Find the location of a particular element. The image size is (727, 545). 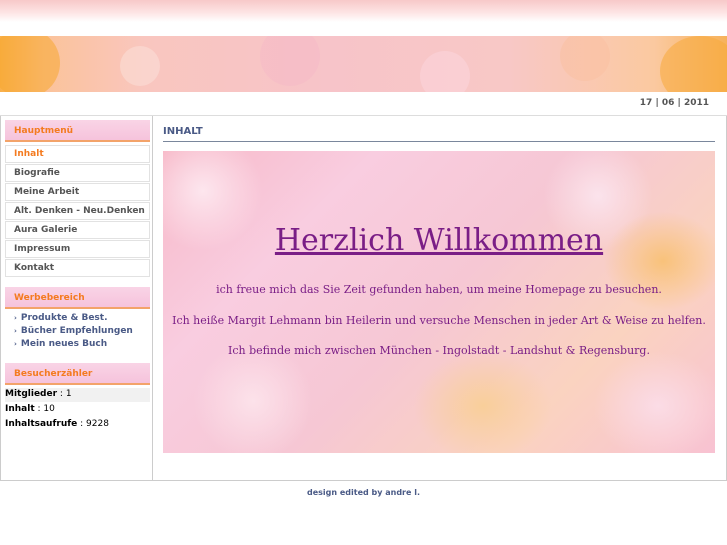

stat-label: Inhalt is located at coordinates (20, 409).